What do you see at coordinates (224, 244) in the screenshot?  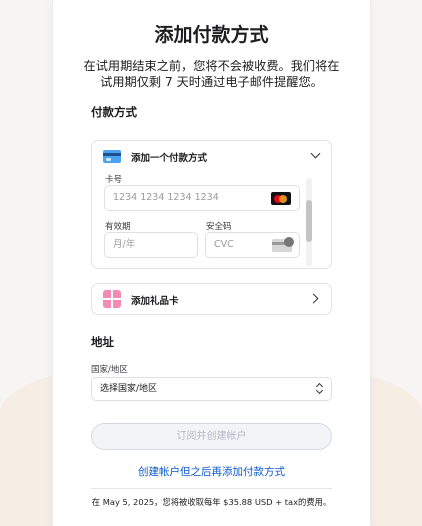 I see `cvc-placeholder: CVC` at bounding box center [224, 244].